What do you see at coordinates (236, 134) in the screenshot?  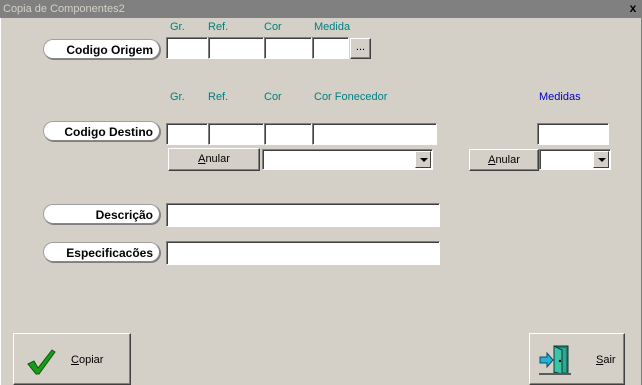 I see `destino-ref-input` at bounding box center [236, 134].